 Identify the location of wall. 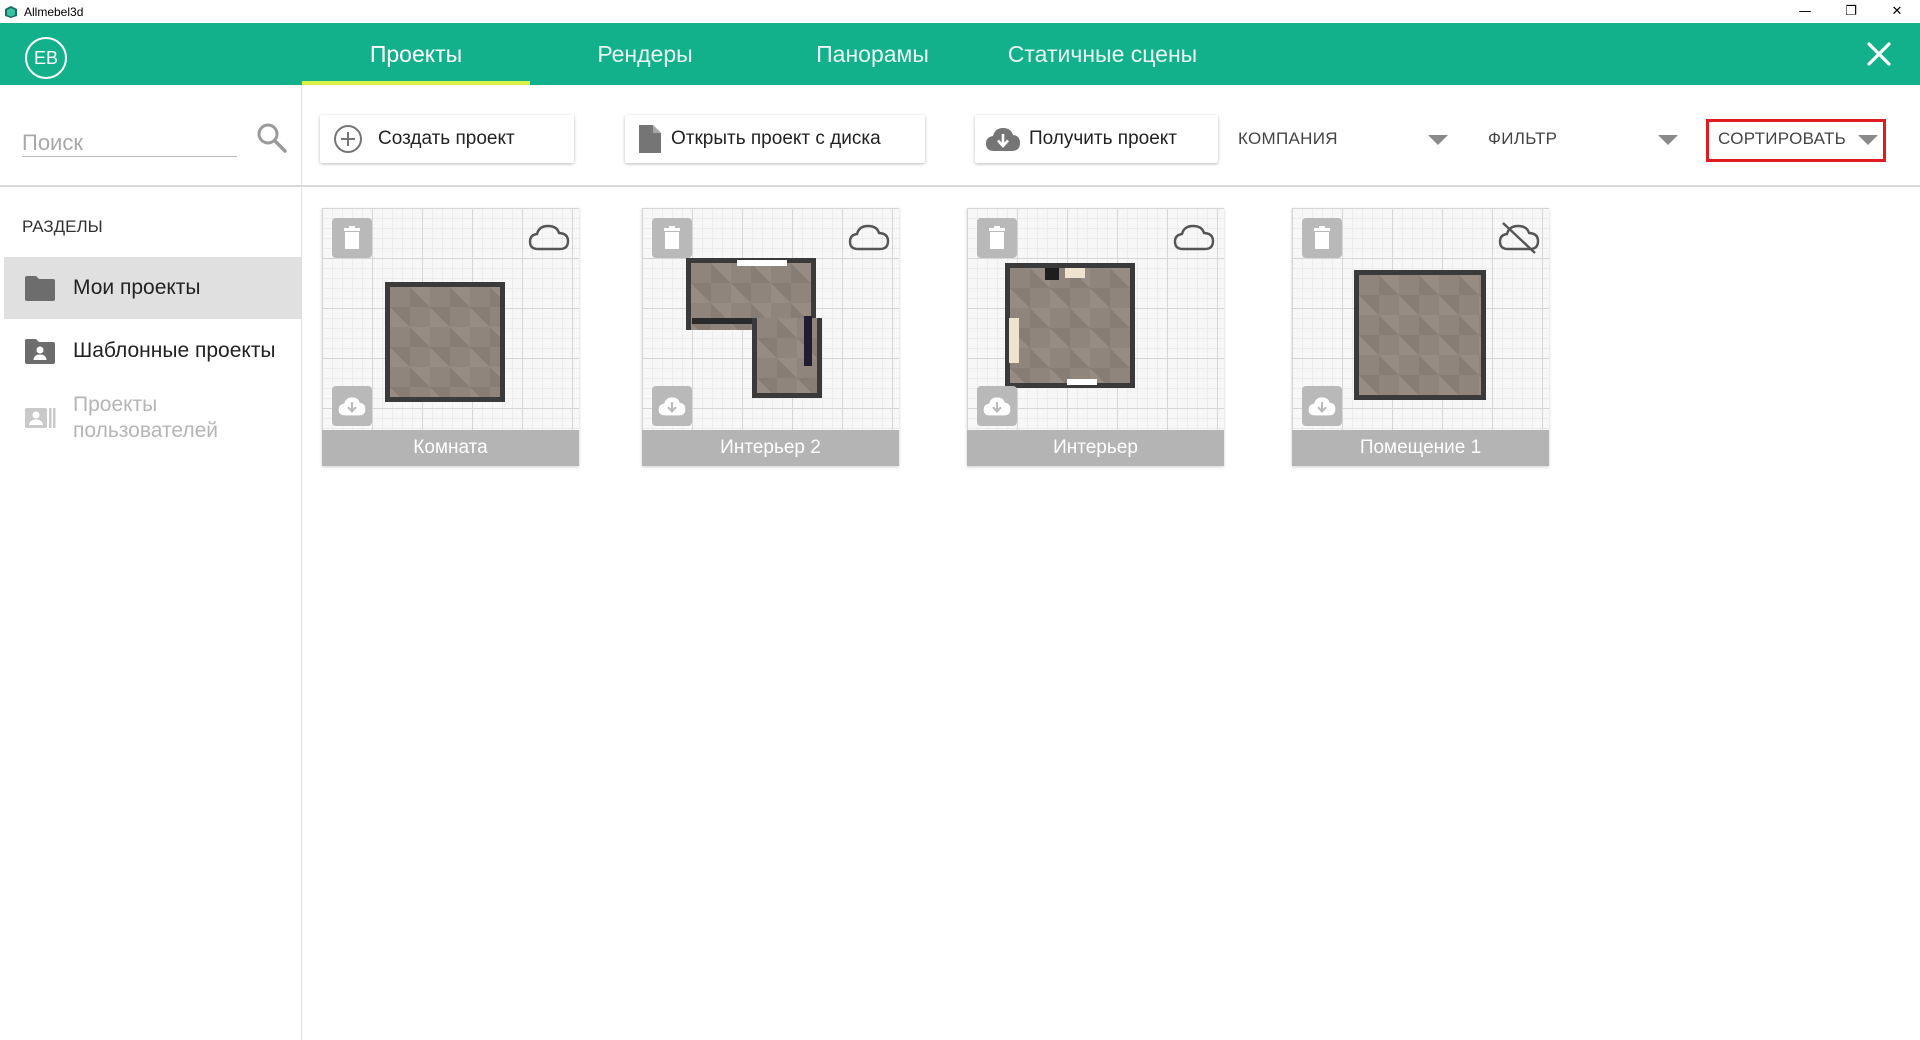
(722, 321).